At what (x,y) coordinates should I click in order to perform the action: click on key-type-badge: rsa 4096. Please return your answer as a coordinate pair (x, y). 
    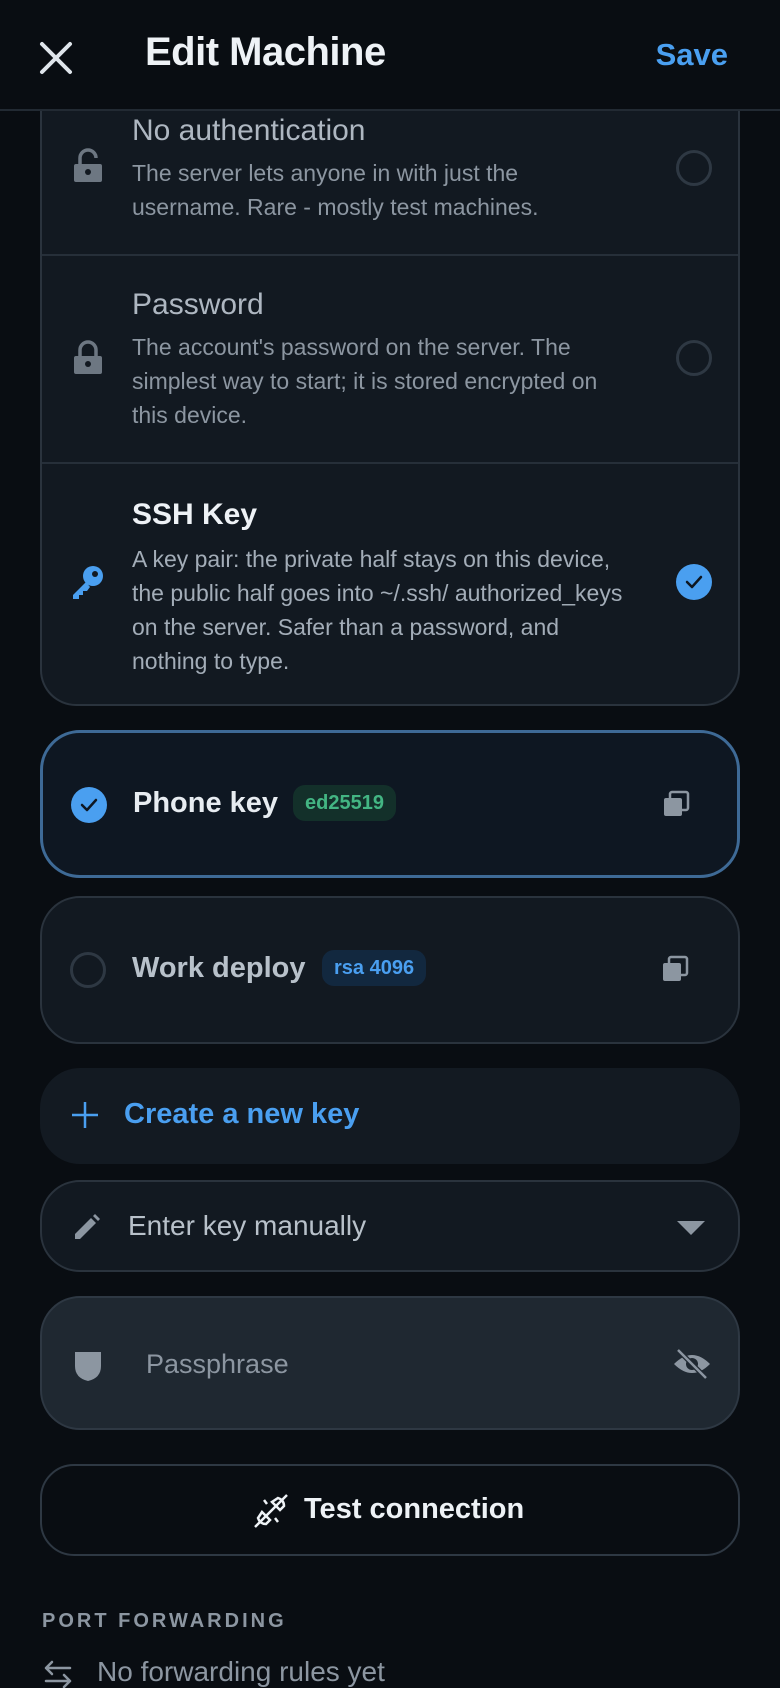
    Looking at the image, I should click on (374, 968).